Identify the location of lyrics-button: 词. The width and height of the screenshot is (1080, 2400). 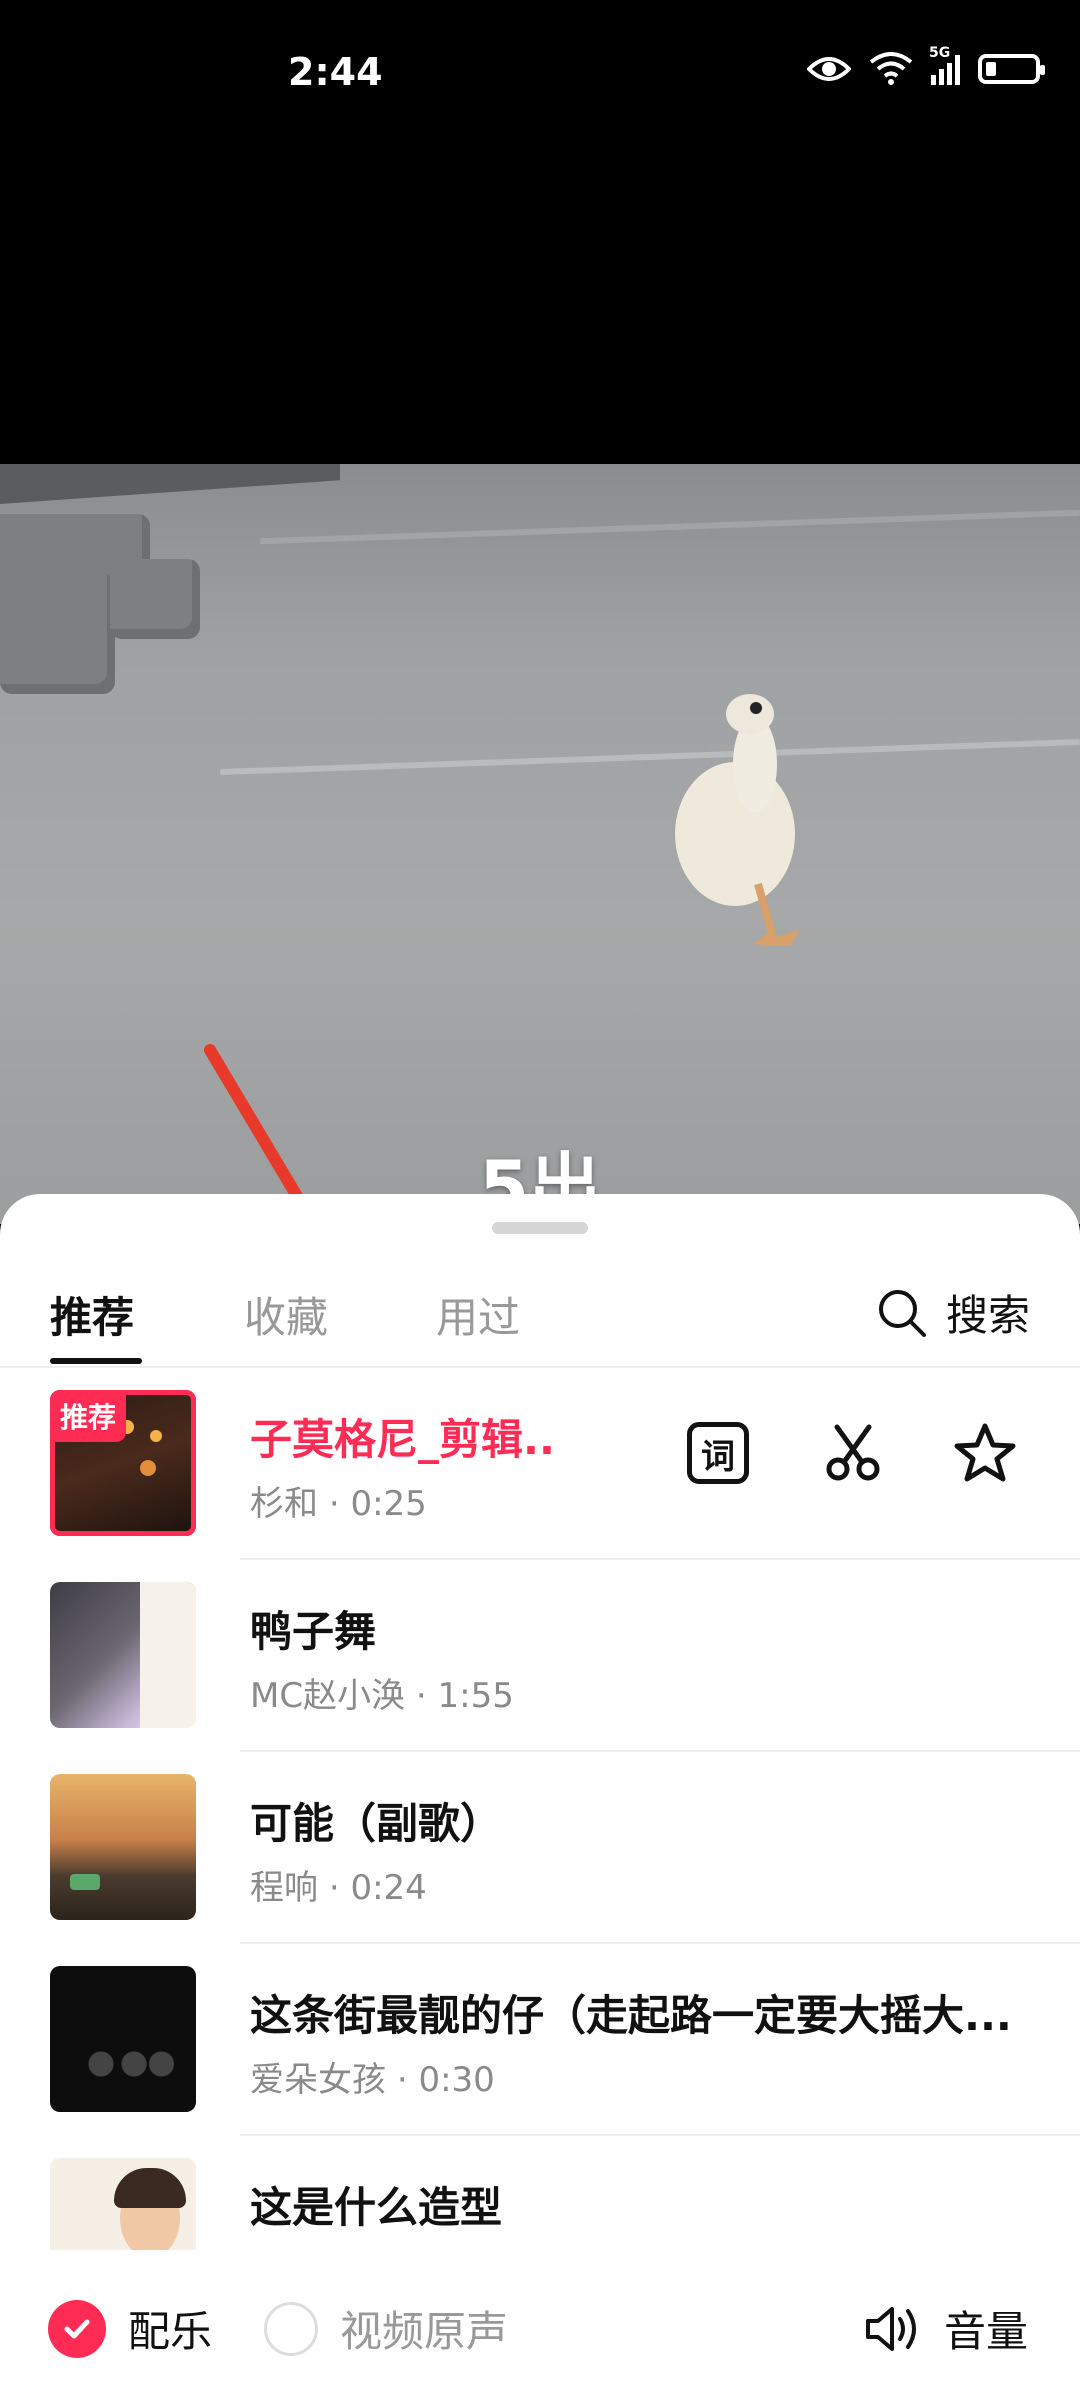
(718, 1453).